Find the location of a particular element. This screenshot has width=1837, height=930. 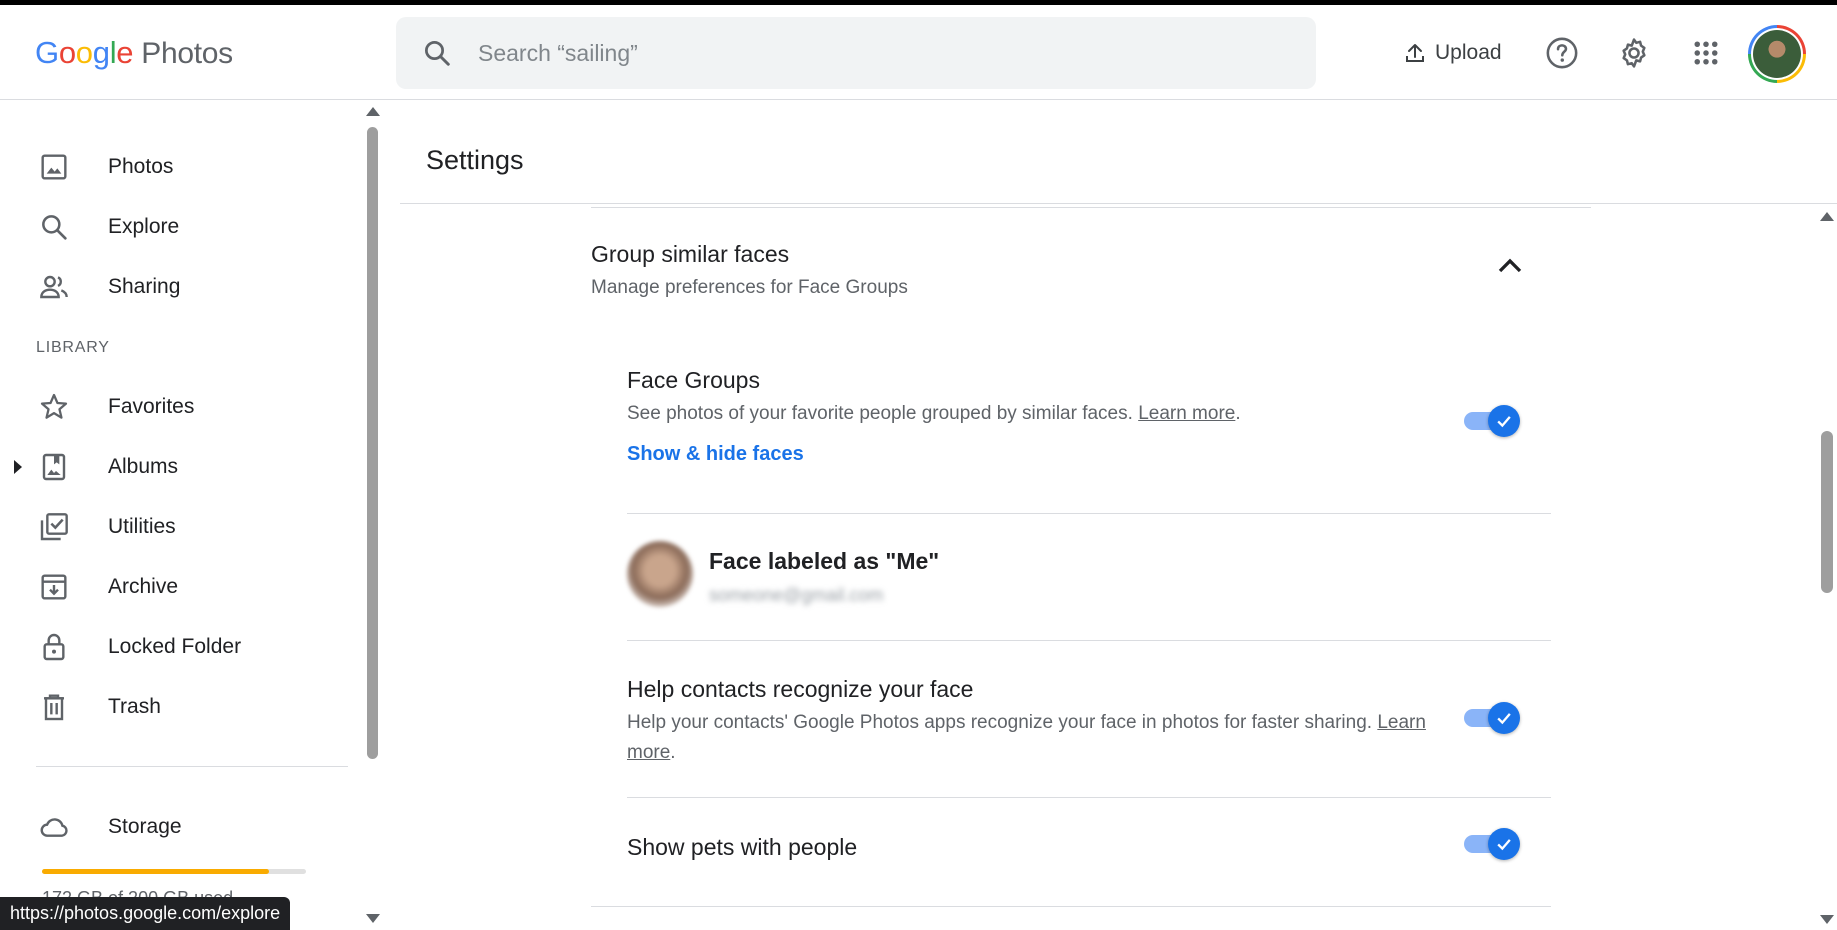

help-contacts-toggle is located at coordinates (1492, 718).